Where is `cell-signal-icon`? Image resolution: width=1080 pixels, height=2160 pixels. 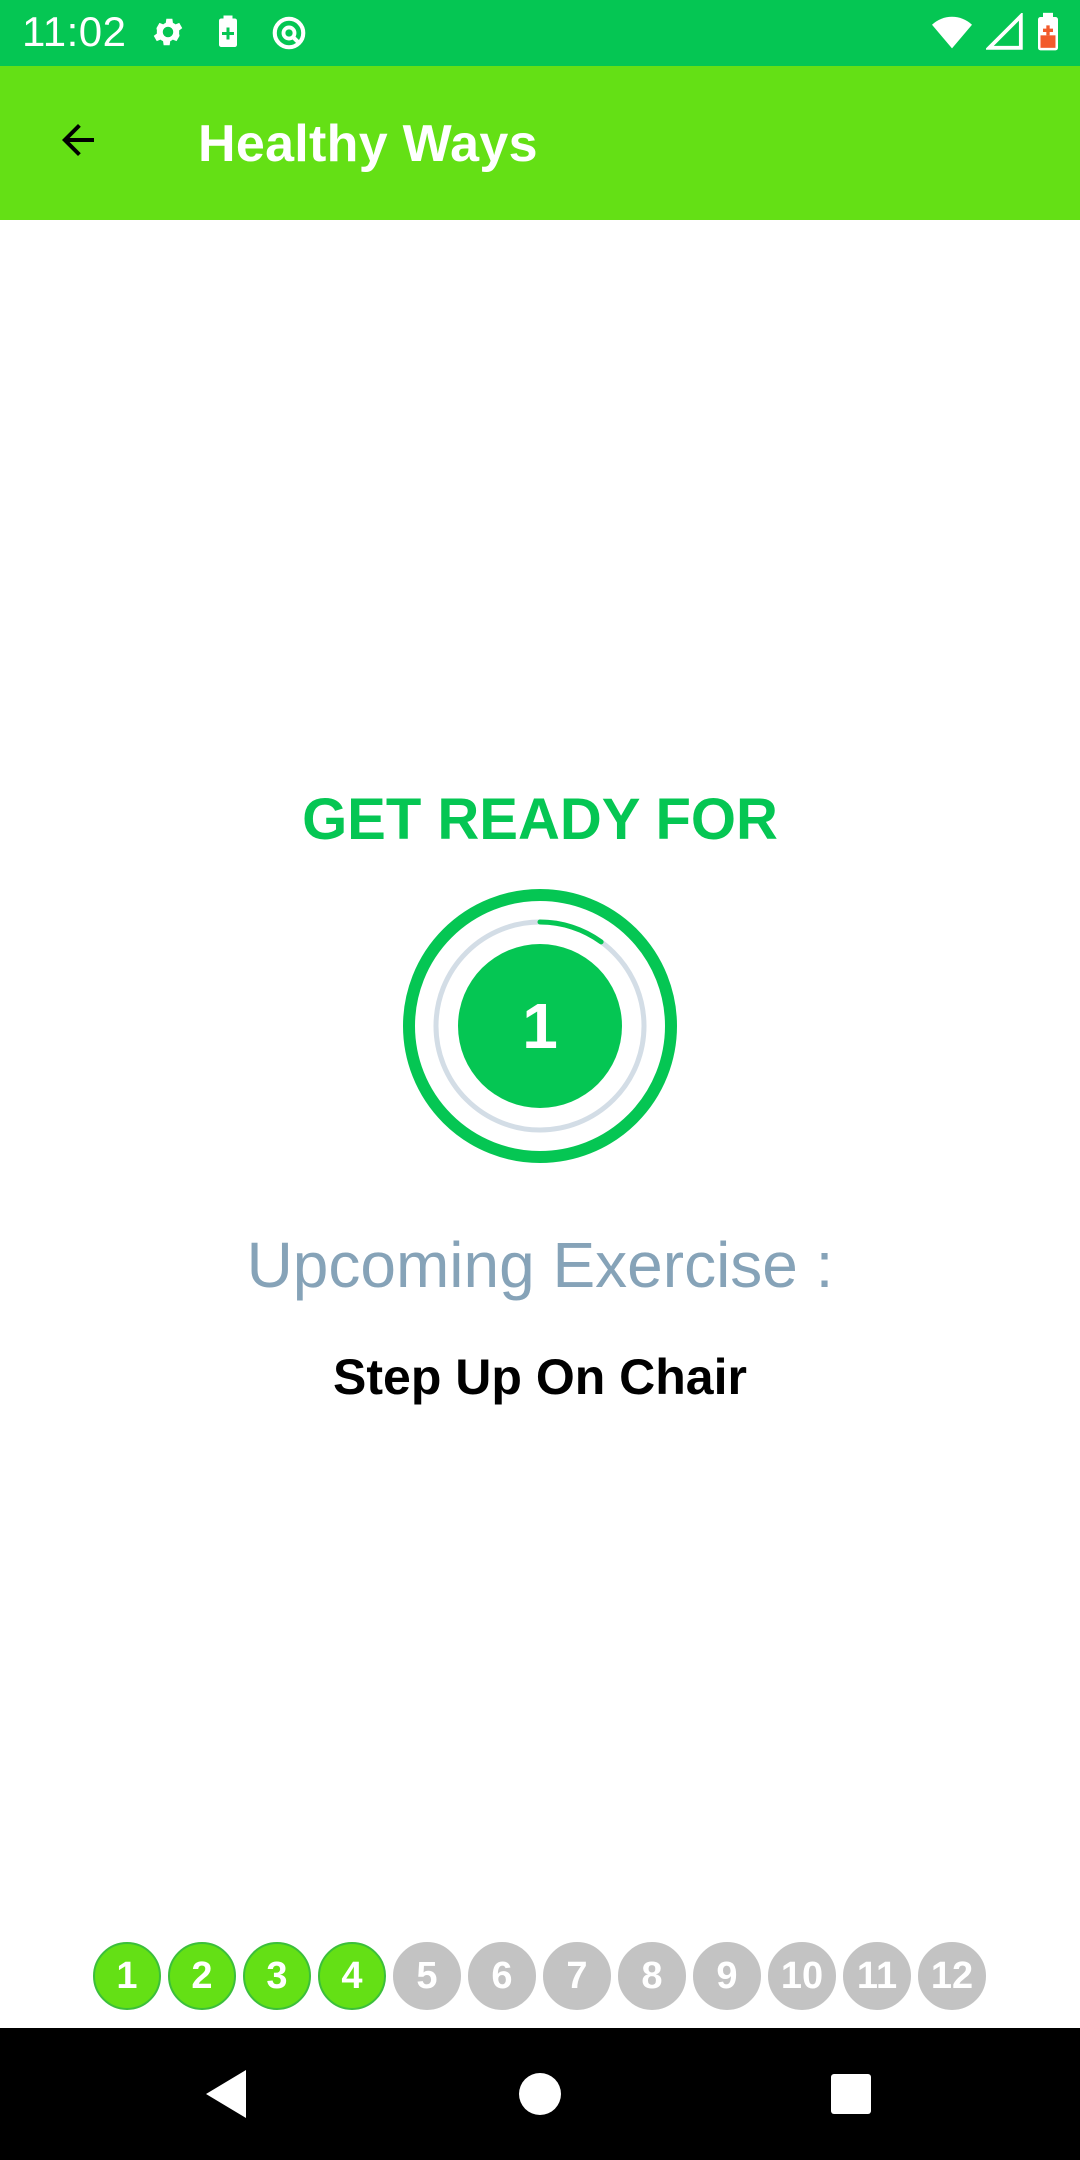
cell-signal-icon is located at coordinates (1004, 33).